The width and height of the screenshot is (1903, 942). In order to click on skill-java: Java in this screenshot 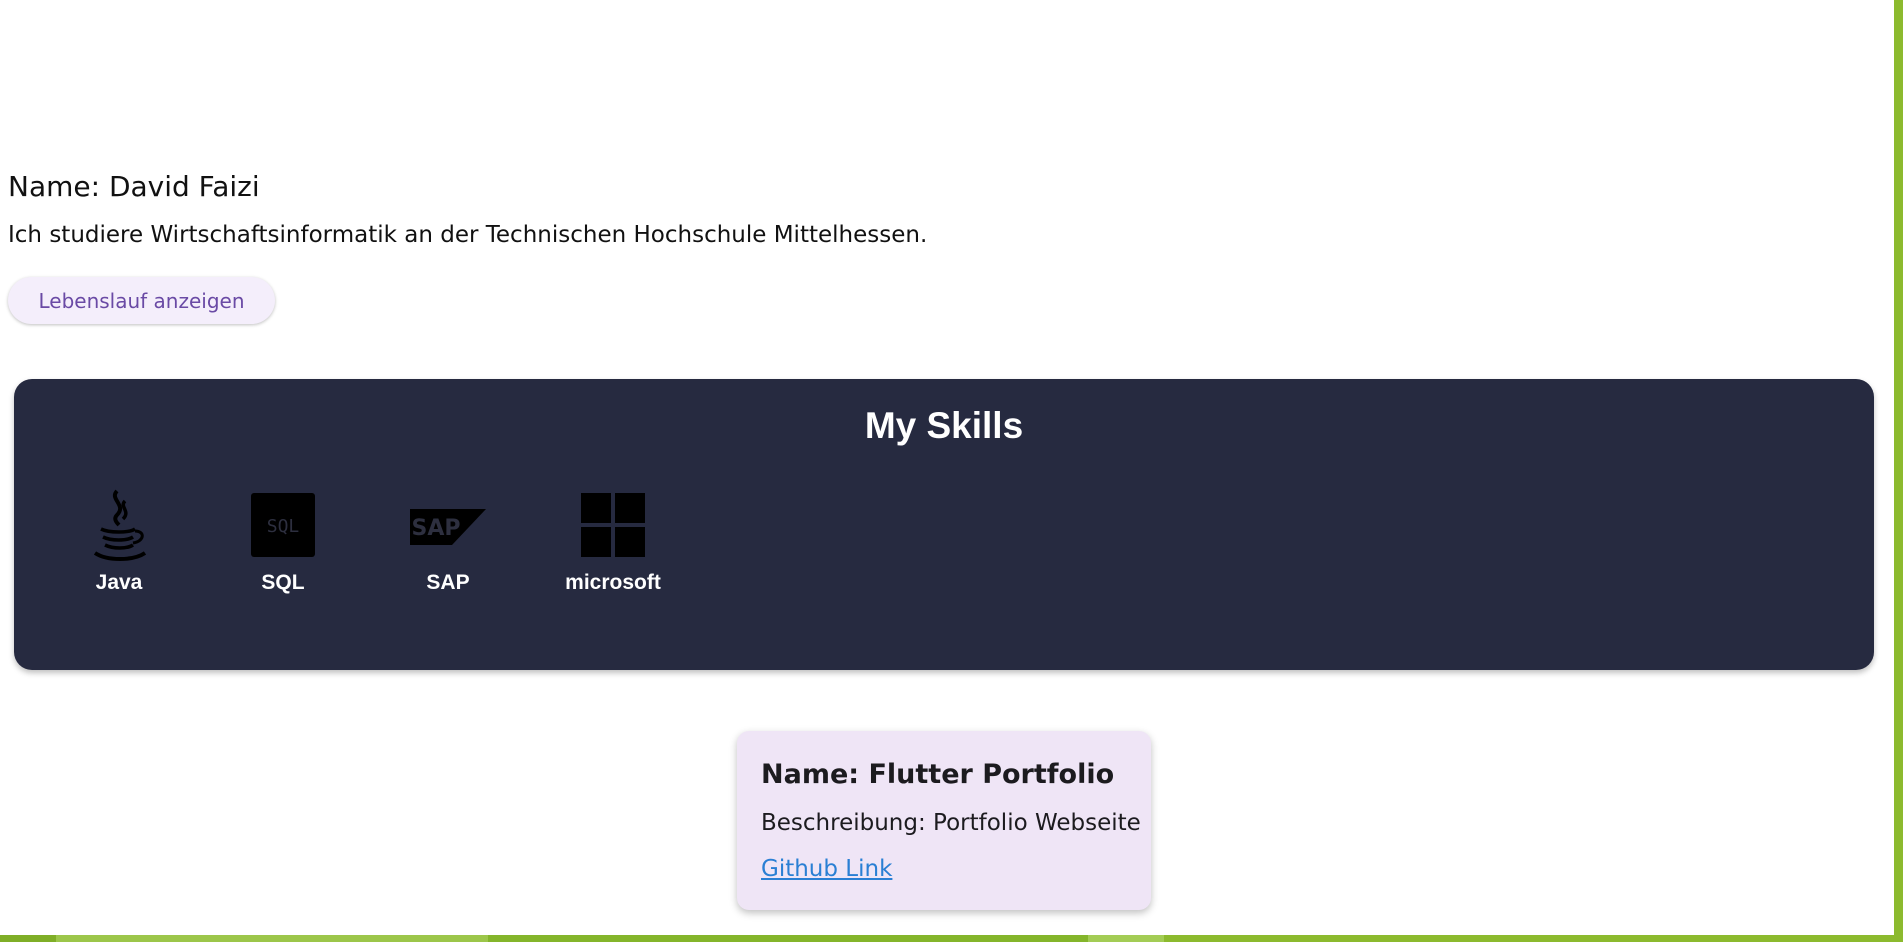, I will do `click(119, 541)`.